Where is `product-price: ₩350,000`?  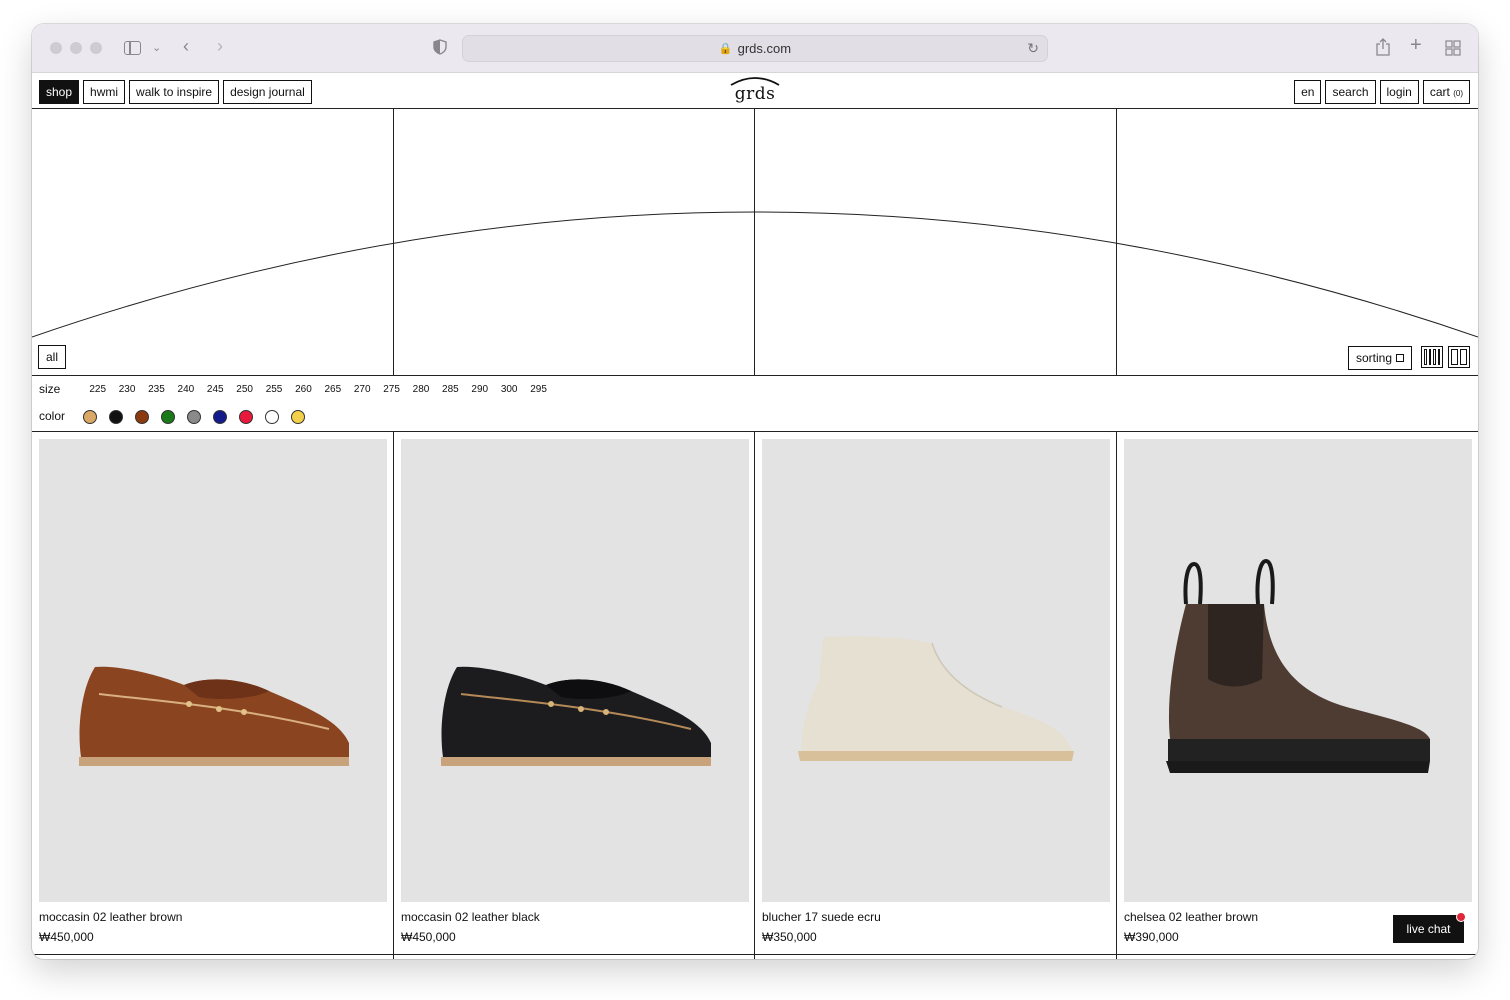
product-price: ₩350,000 is located at coordinates (789, 937).